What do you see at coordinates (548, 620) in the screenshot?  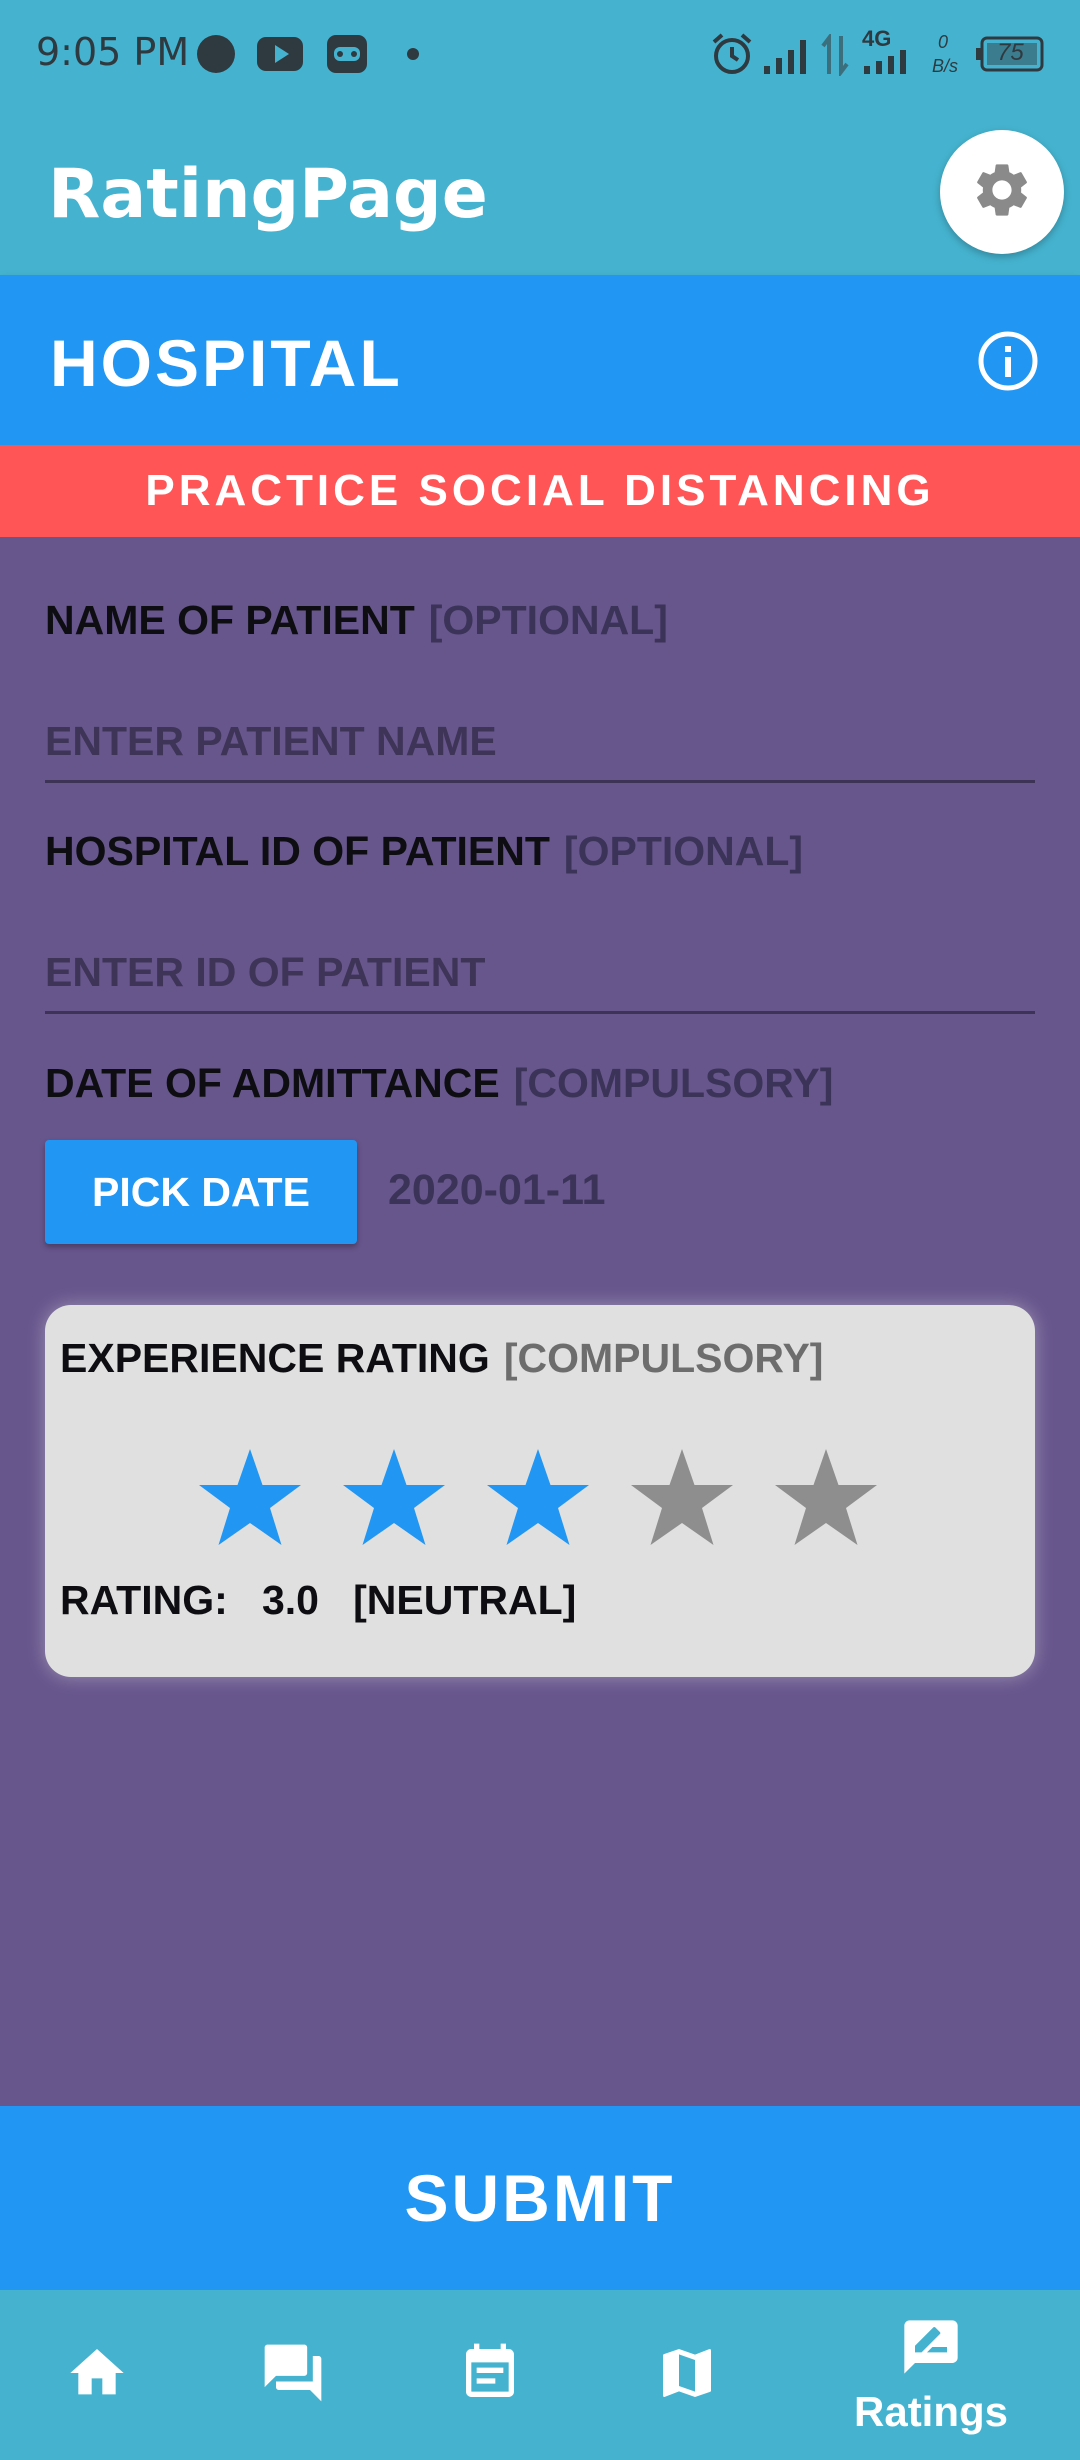 I see `patient-name-tag: [OPTIONAL]` at bounding box center [548, 620].